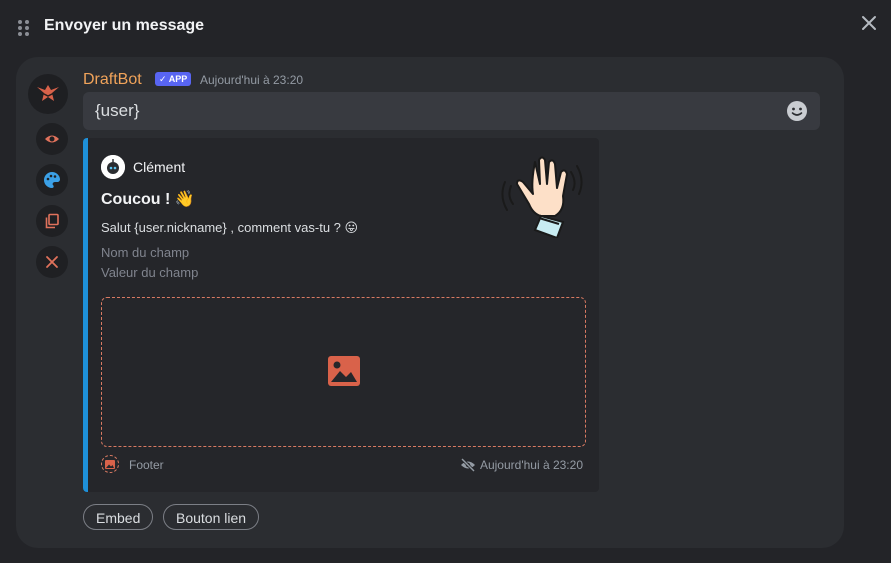  What do you see at coordinates (148, 199) in the screenshot?
I see `embed-title: Coucou ! 👋` at bounding box center [148, 199].